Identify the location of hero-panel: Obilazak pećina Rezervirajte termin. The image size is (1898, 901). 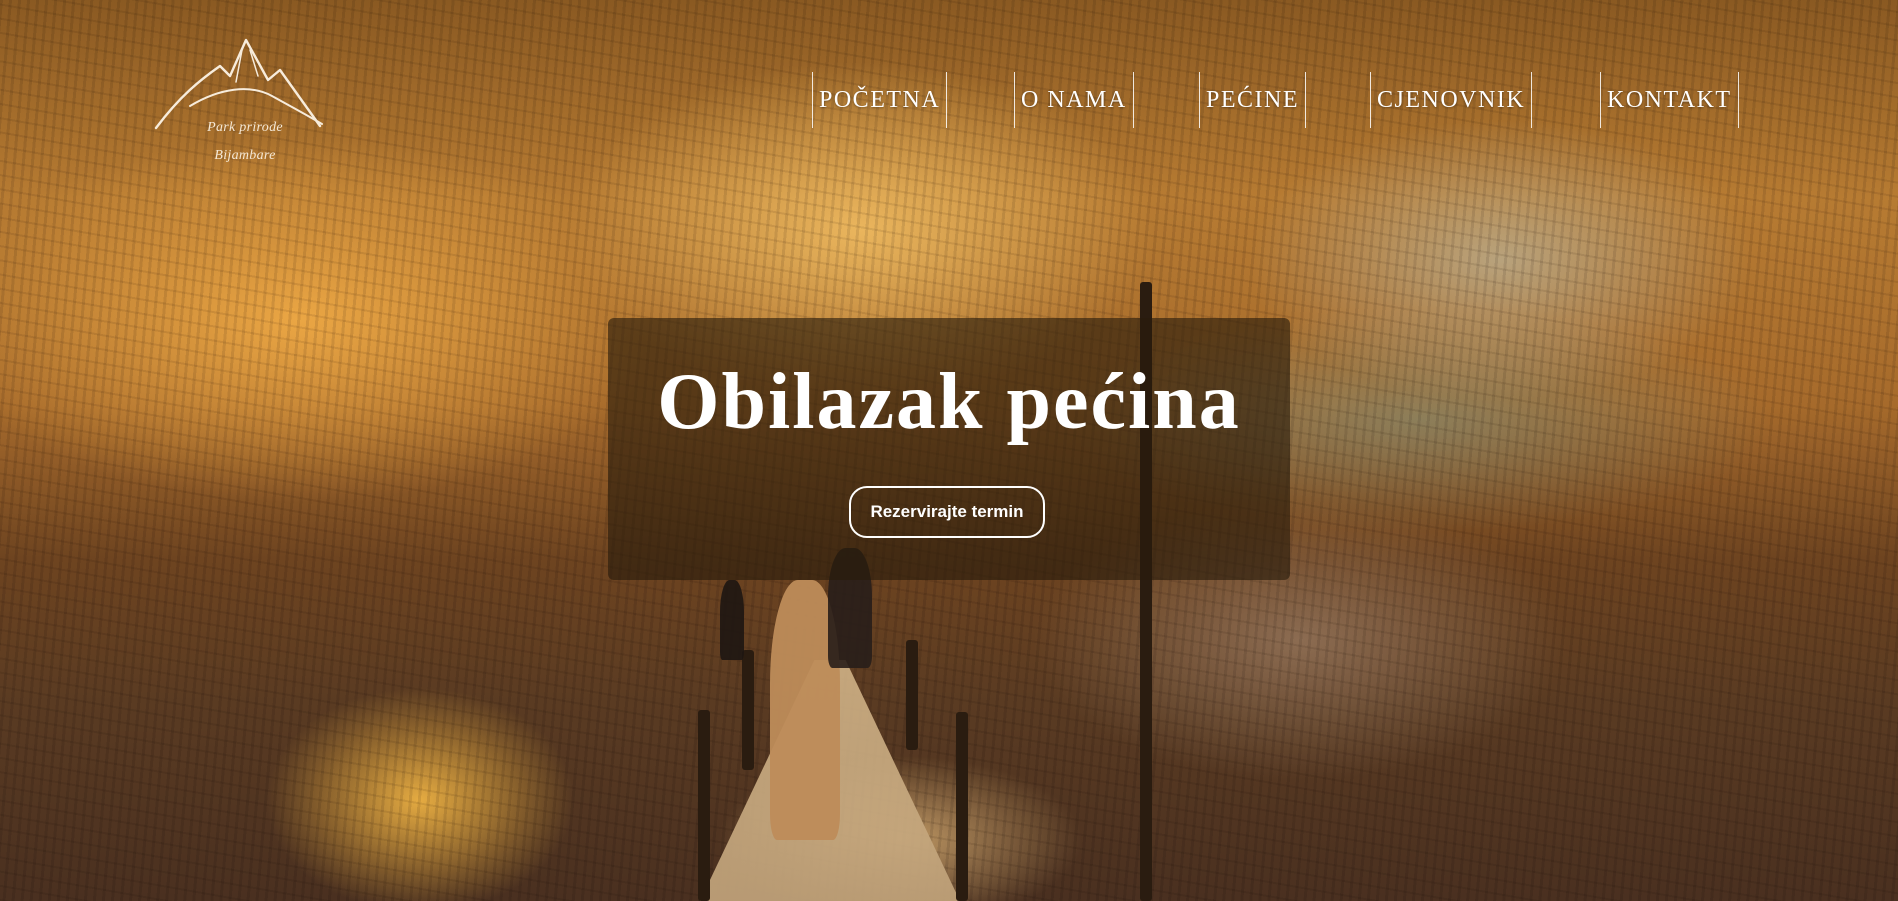
(949, 449).